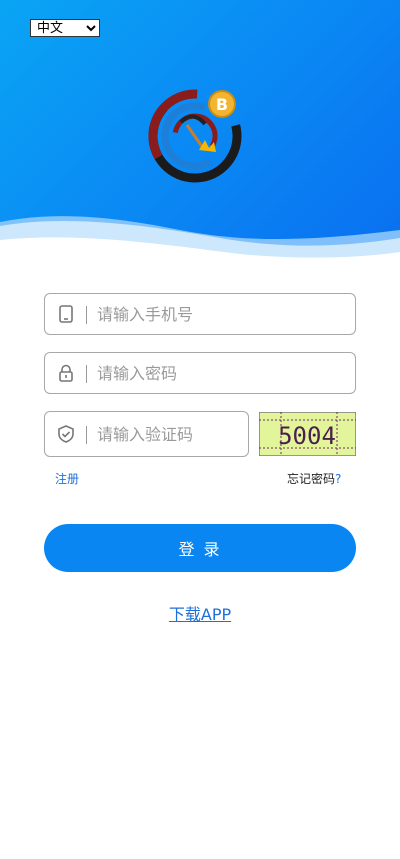  What do you see at coordinates (67, 478) in the screenshot?
I see `register-link: 注册` at bounding box center [67, 478].